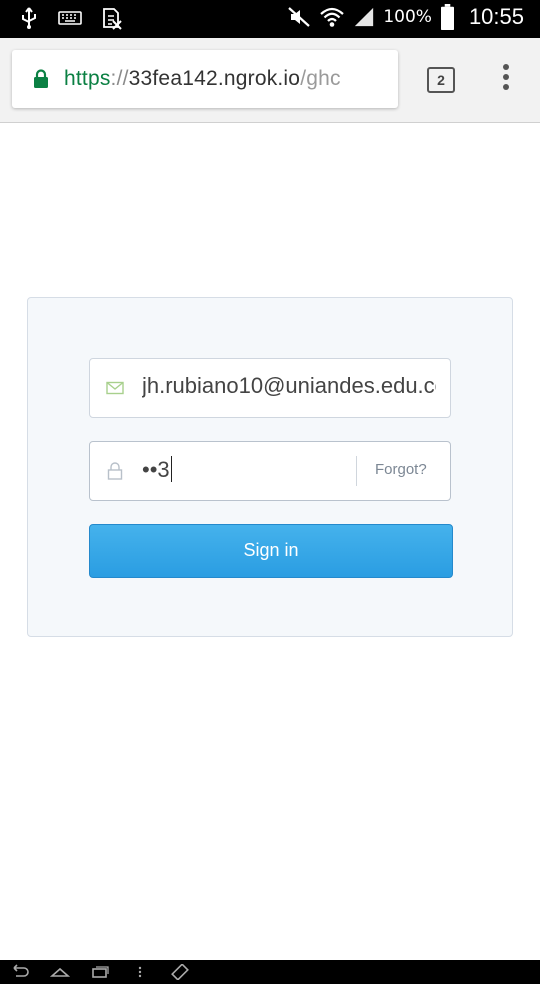  I want to click on back-icon, so click(20, 972).